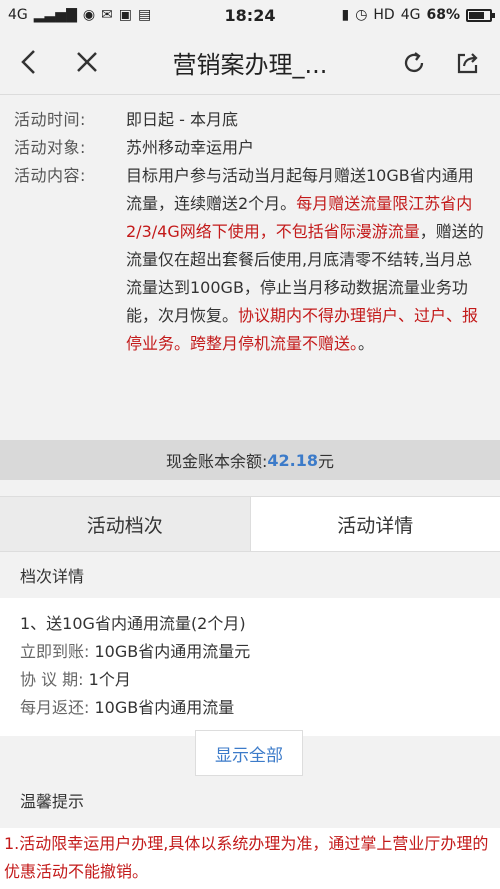  I want to click on activity-target-value: 苏州移动幸运用户, so click(190, 147).